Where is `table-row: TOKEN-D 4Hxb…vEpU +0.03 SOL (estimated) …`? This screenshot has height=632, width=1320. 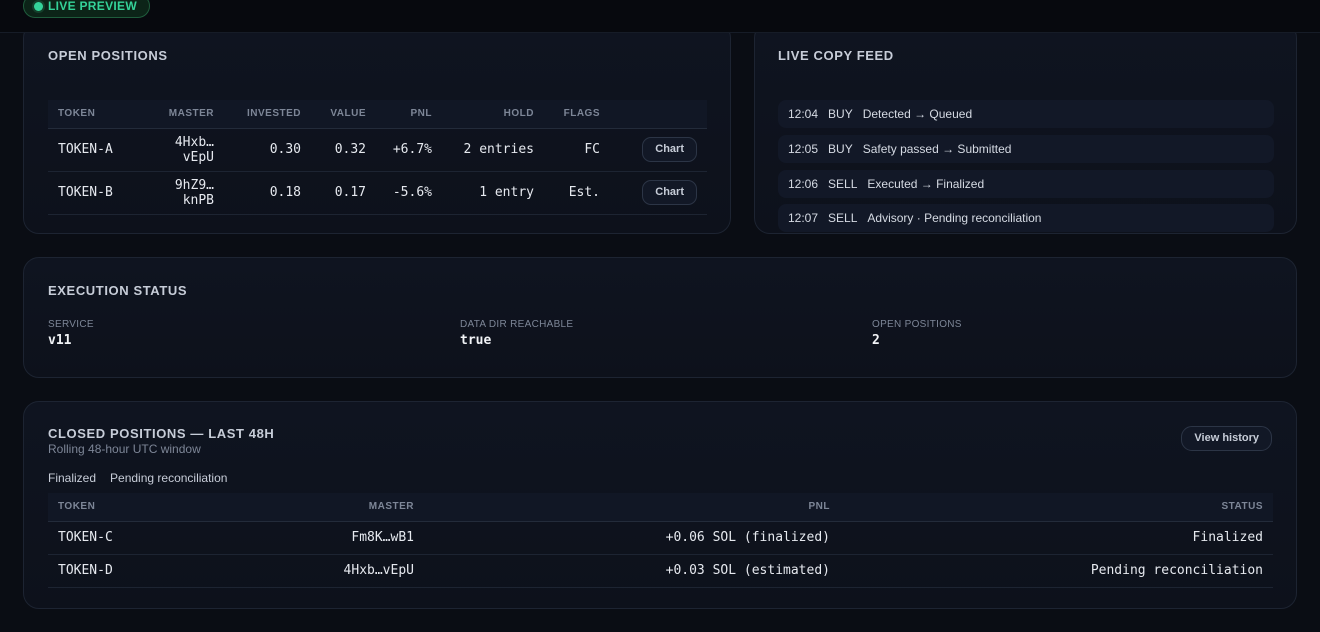 table-row: TOKEN-D 4Hxb…vEpU +0.03 SOL (estimated) … is located at coordinates (660, 571).